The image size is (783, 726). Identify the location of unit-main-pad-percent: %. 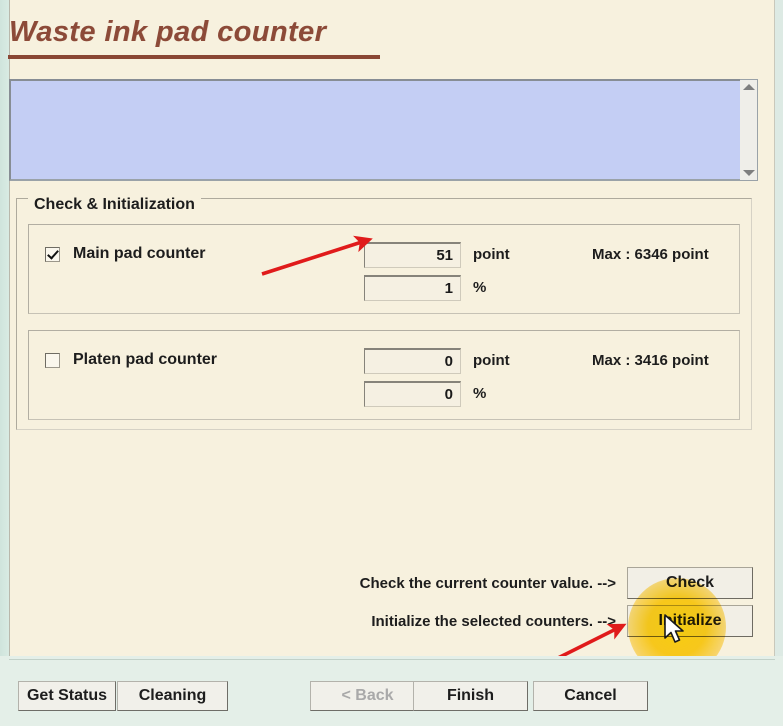
(480, 287).